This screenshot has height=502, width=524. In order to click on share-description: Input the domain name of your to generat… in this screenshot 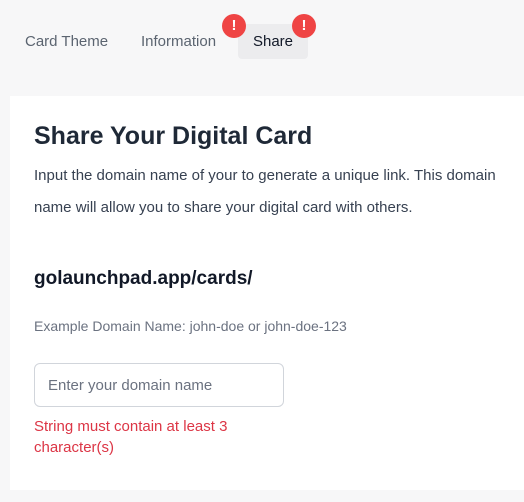, I will do `click(265, 191)`.